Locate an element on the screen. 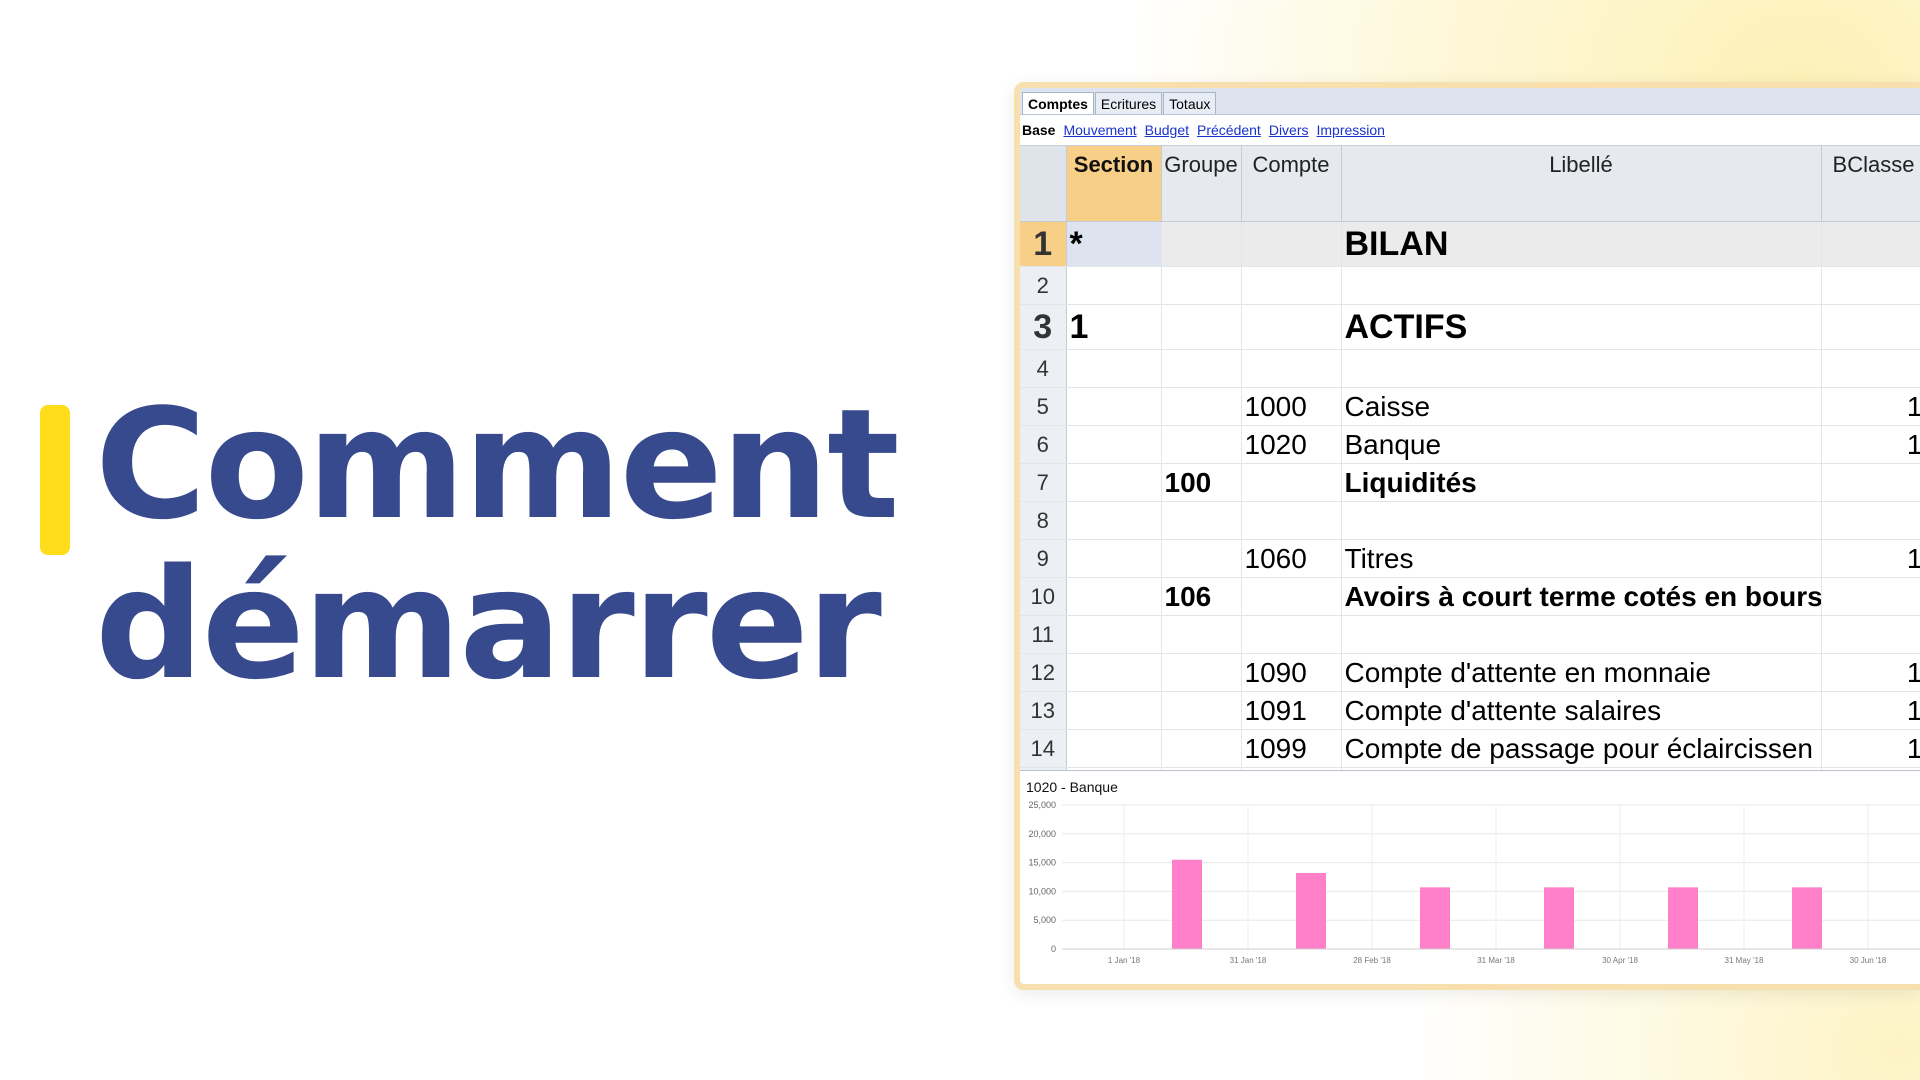 This screenshot has height=1080, width=1920. compte-cell: 1020 is located at coordinates (1291, 444).